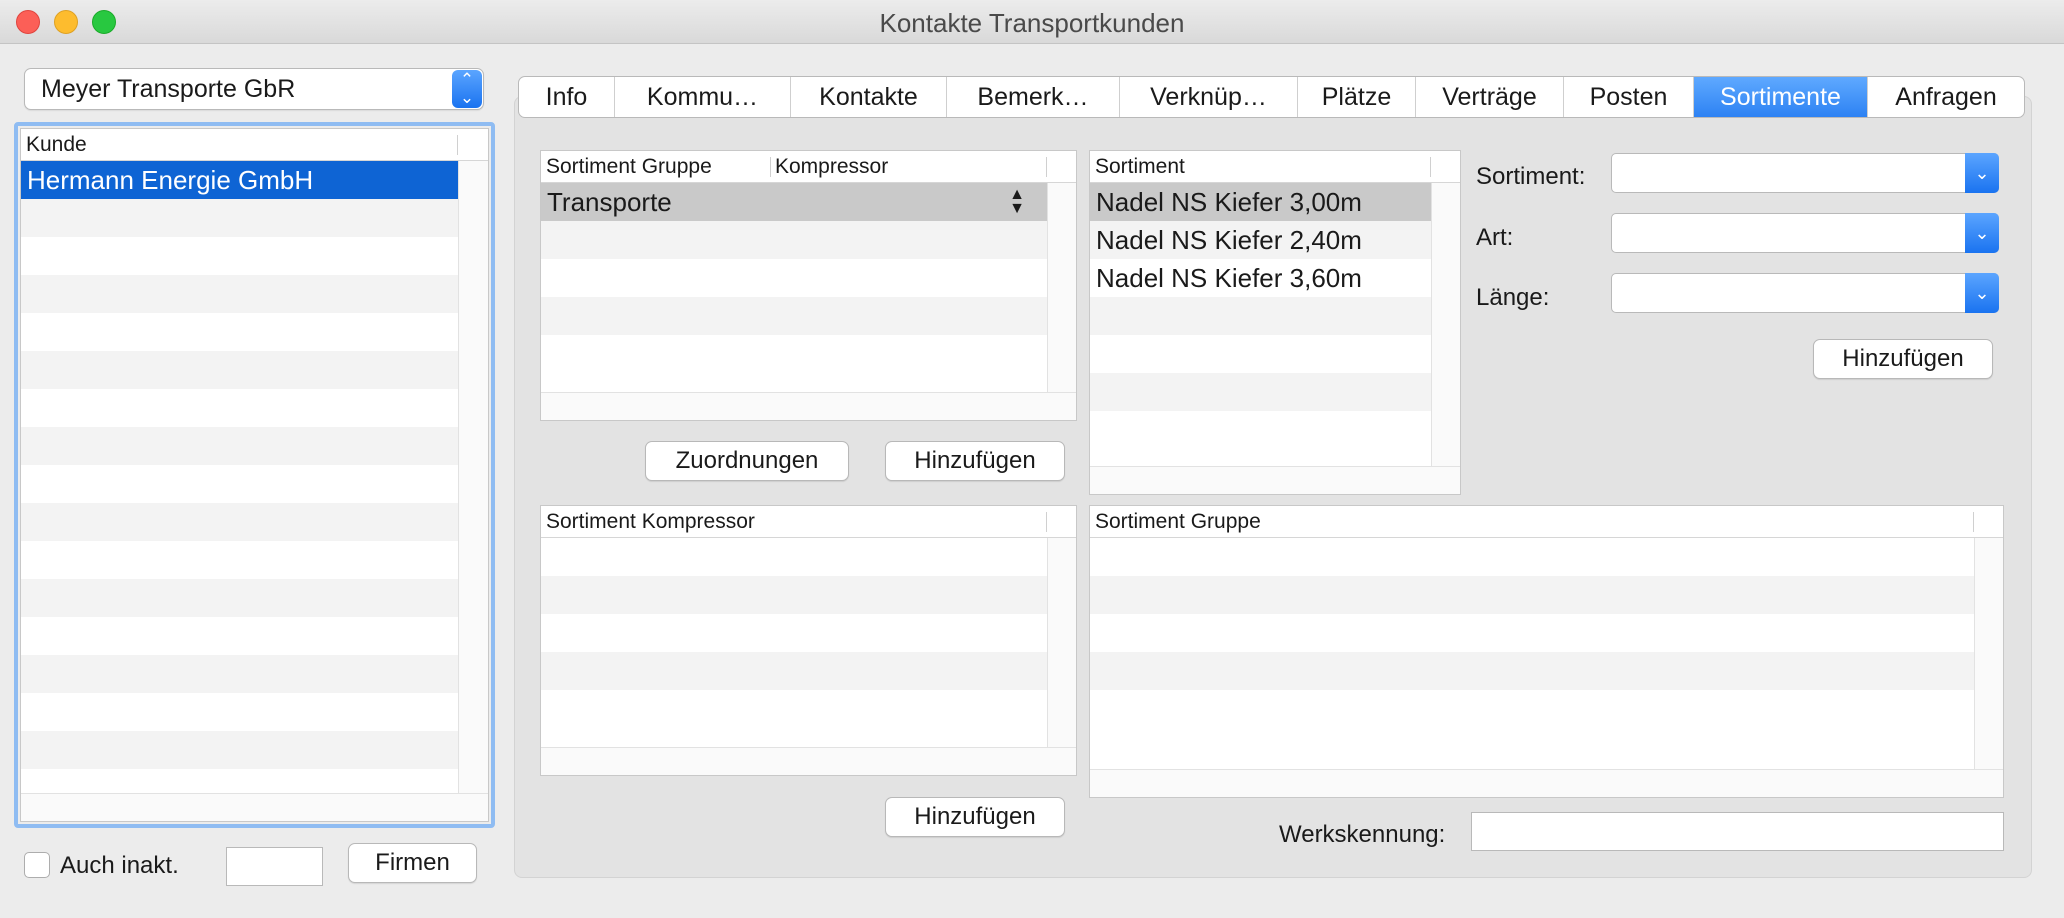 This screenshot has height=918, width=2064. I want to click on filter-input, so click(274, 866).